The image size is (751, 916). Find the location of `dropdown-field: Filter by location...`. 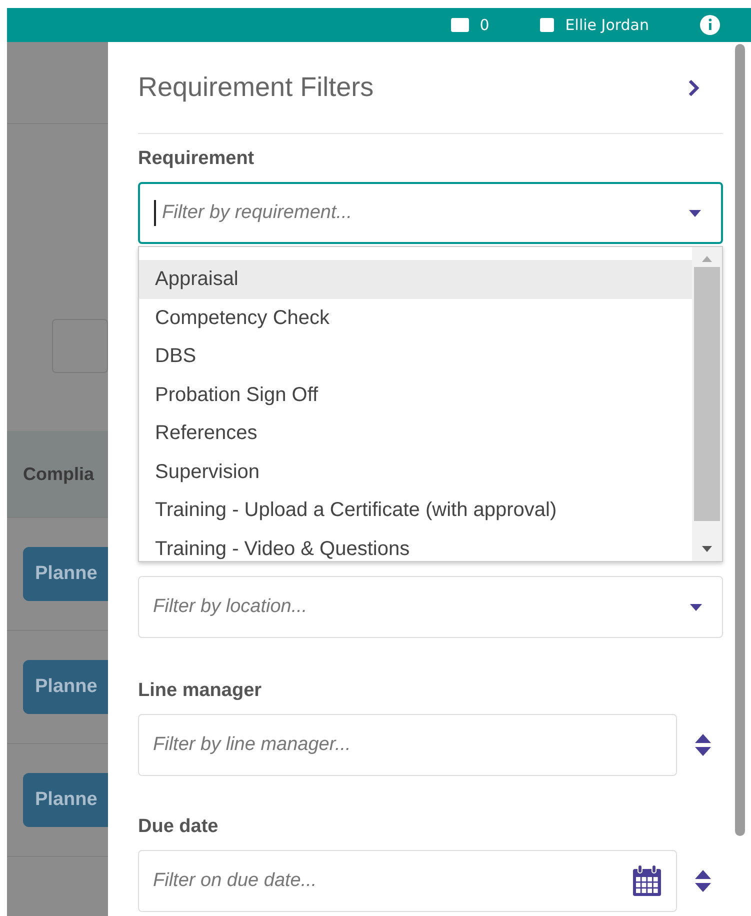

dropdown-field: Filter by location... is located at coordinates (430, 607).